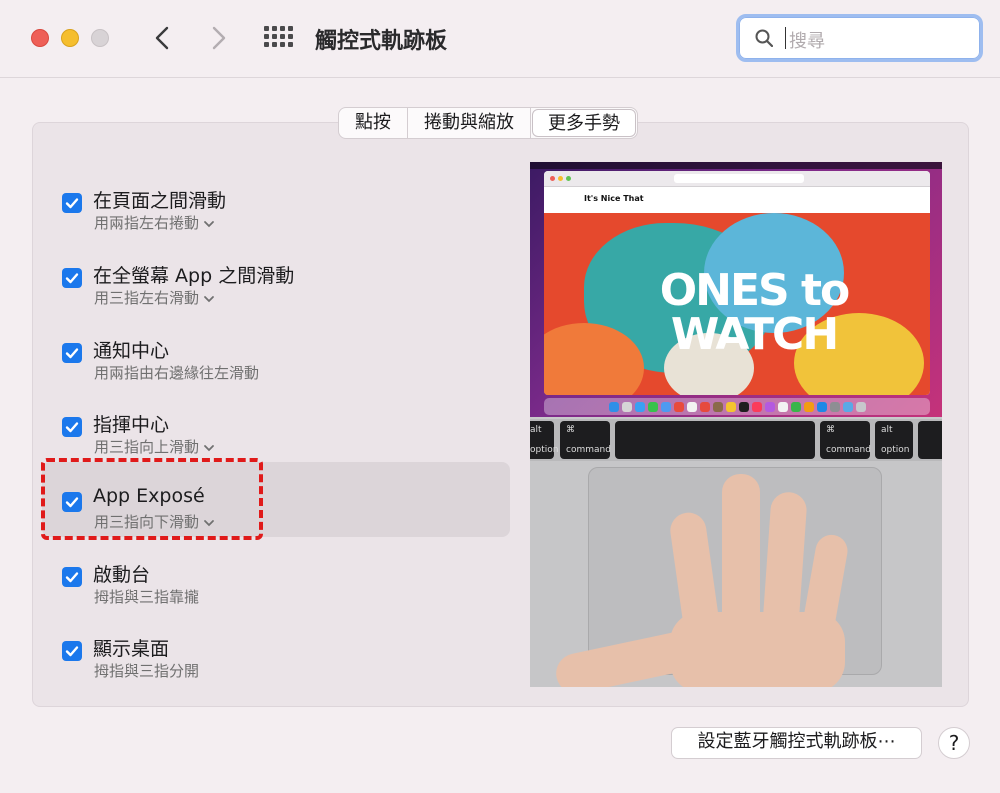 The image size is (1000, 793). Describe the element at coordinates (147, 223) in the screenshot. I see `gesture-label: 用兩指左右捲動` at that location.